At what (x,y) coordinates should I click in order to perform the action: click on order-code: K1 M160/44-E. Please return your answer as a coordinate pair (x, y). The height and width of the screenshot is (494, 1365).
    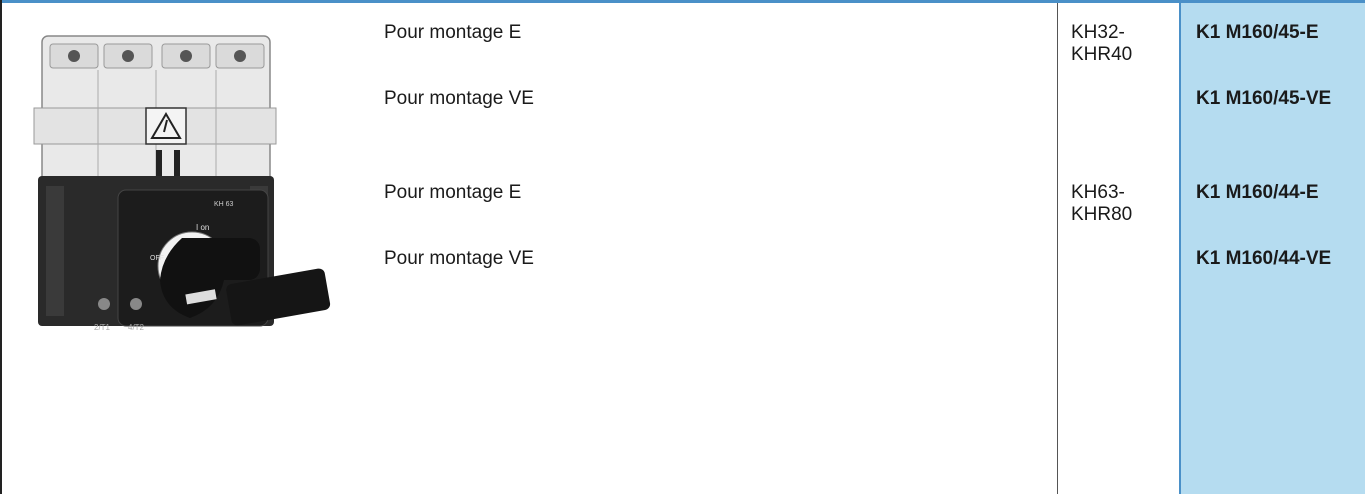
    Looking at the image, I should click on (1257, 192).